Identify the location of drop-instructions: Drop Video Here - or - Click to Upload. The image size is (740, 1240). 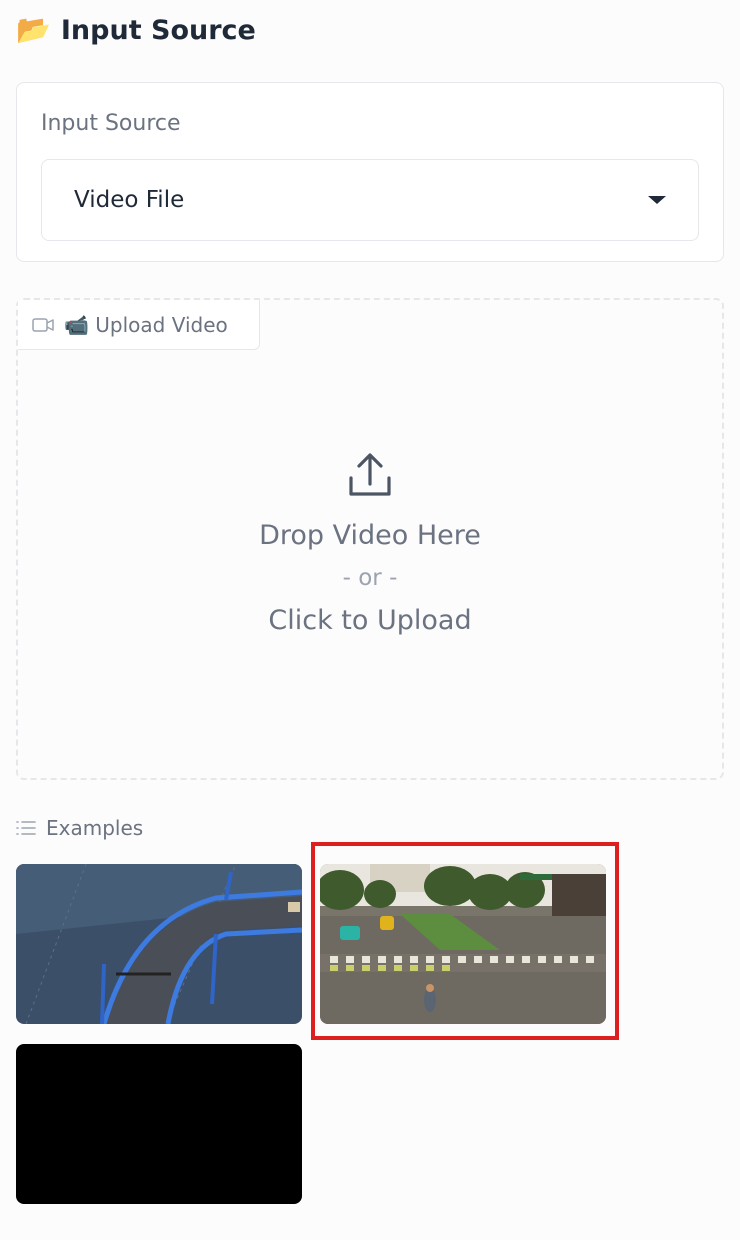
(370, 543).